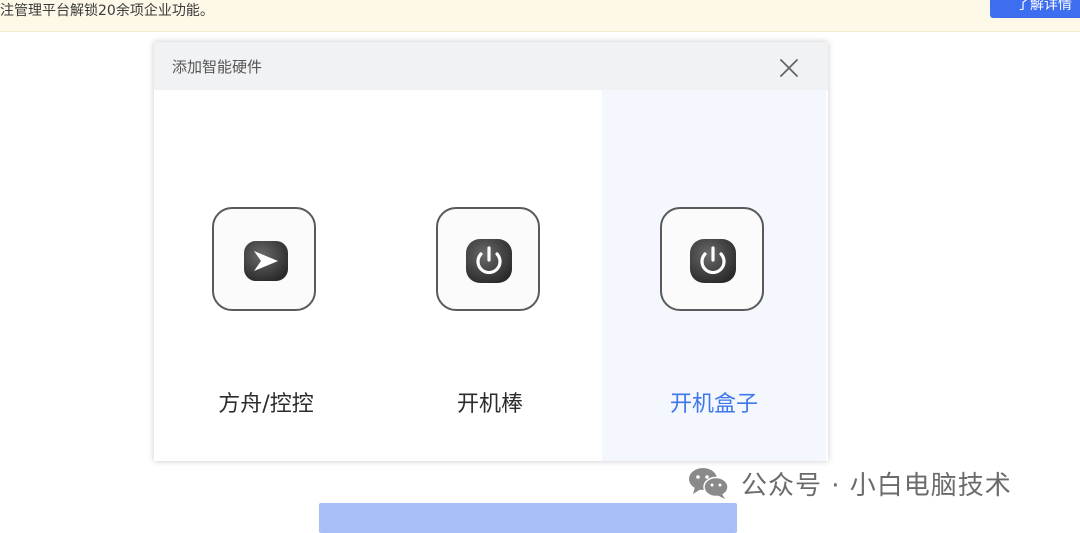 Image resolution: width=1080 pixels, height=533 pixels. I want to click on watermark: 公众号 · 小白电脑技术, so click(849, 483).